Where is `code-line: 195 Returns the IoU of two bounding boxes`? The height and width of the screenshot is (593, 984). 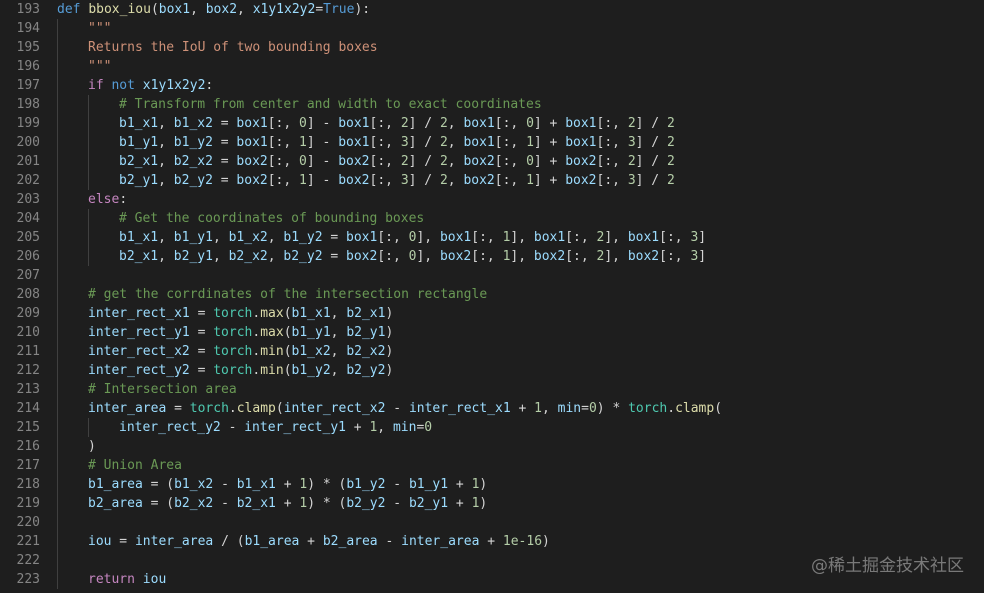
code-line: 195 Returns the IoU of two bounding boxes is located at coordinates (492, 47).